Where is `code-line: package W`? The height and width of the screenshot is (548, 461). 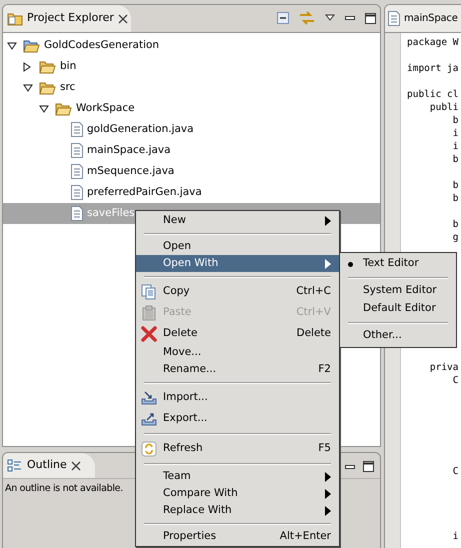
code-line: package W is located at coordinates (432, 42).